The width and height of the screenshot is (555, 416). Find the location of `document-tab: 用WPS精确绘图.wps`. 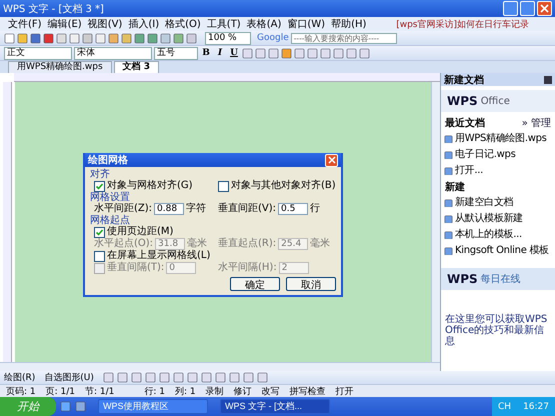

document-tab: 用WPS精确绘图.wps is located at coordinates (60, 67).